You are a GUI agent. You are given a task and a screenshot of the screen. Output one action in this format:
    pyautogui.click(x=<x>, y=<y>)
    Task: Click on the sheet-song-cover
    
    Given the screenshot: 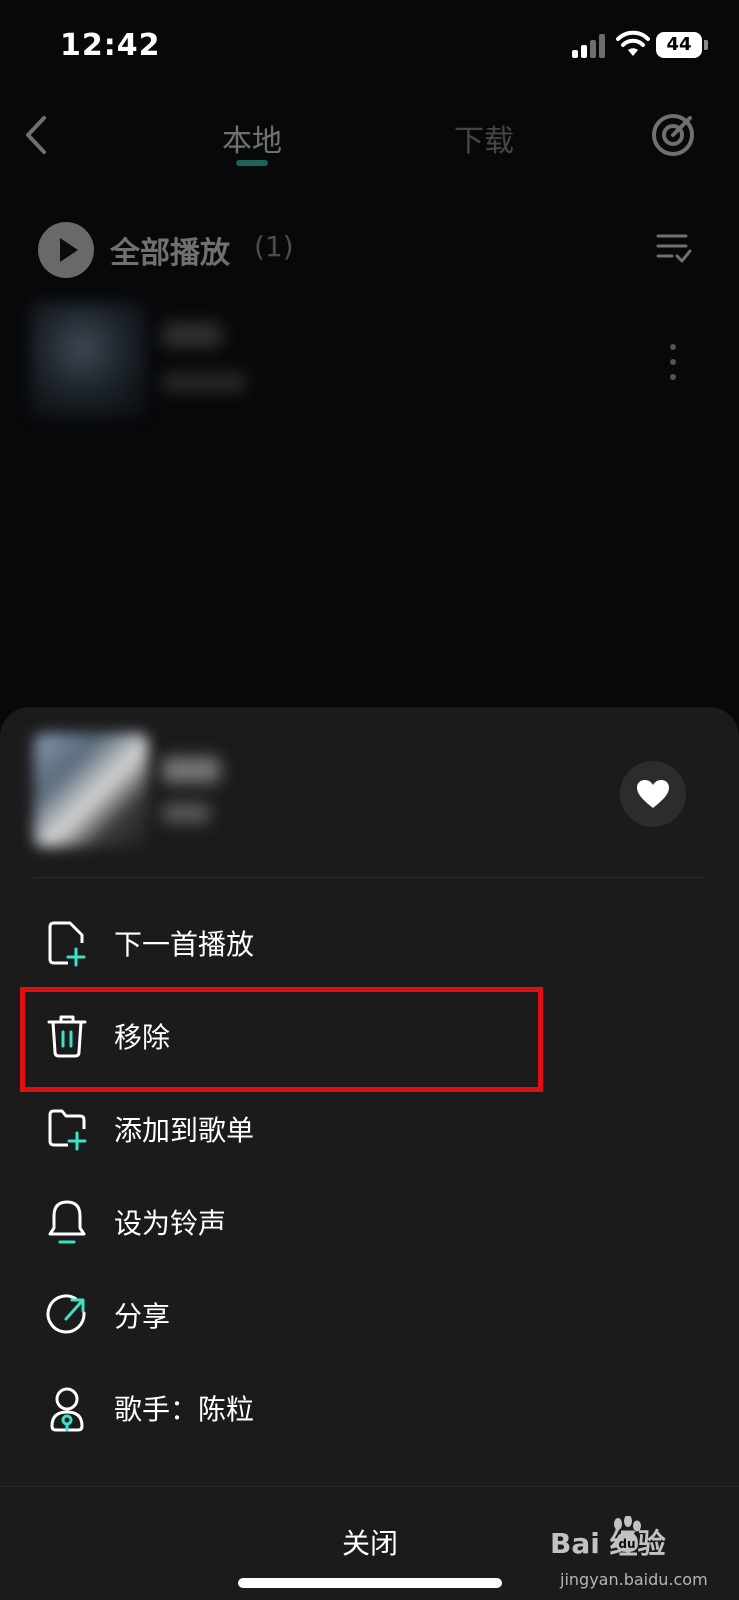 What is the action you would take?
    pyautogui.click(x=91, y=790)
    